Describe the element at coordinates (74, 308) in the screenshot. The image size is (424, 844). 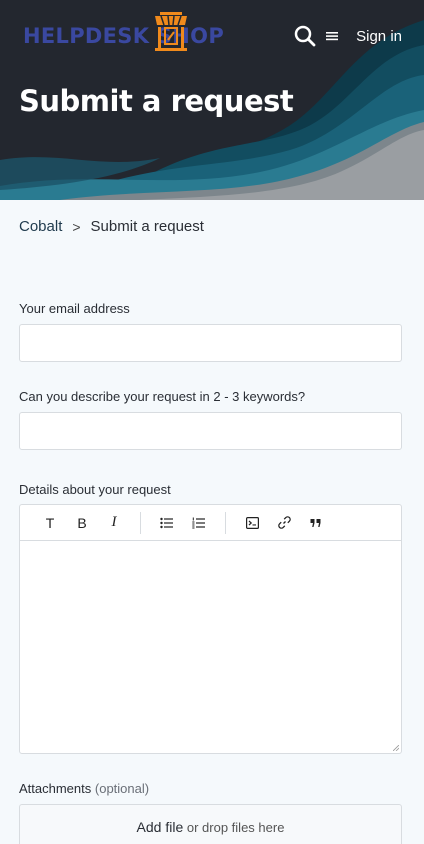
I see `email-label: Your email address` at that location.